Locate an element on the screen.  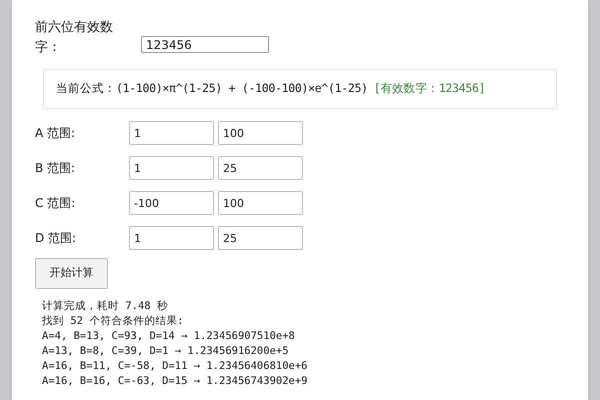
field-label: 前六位有效数字： is located at coordinates (74, 38).